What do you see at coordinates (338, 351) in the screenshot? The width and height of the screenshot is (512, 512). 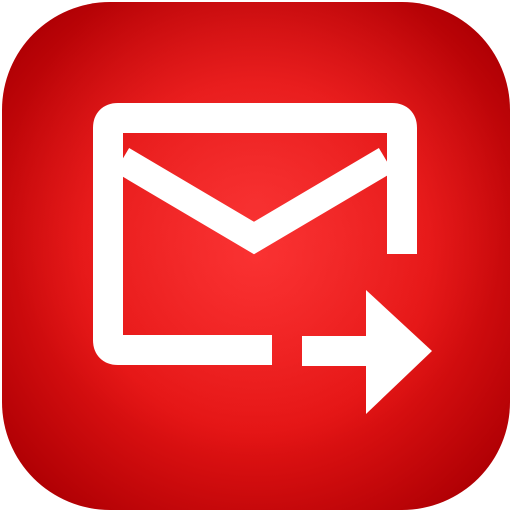 I see `arrow-shaft` at bounding box center [338, 351].